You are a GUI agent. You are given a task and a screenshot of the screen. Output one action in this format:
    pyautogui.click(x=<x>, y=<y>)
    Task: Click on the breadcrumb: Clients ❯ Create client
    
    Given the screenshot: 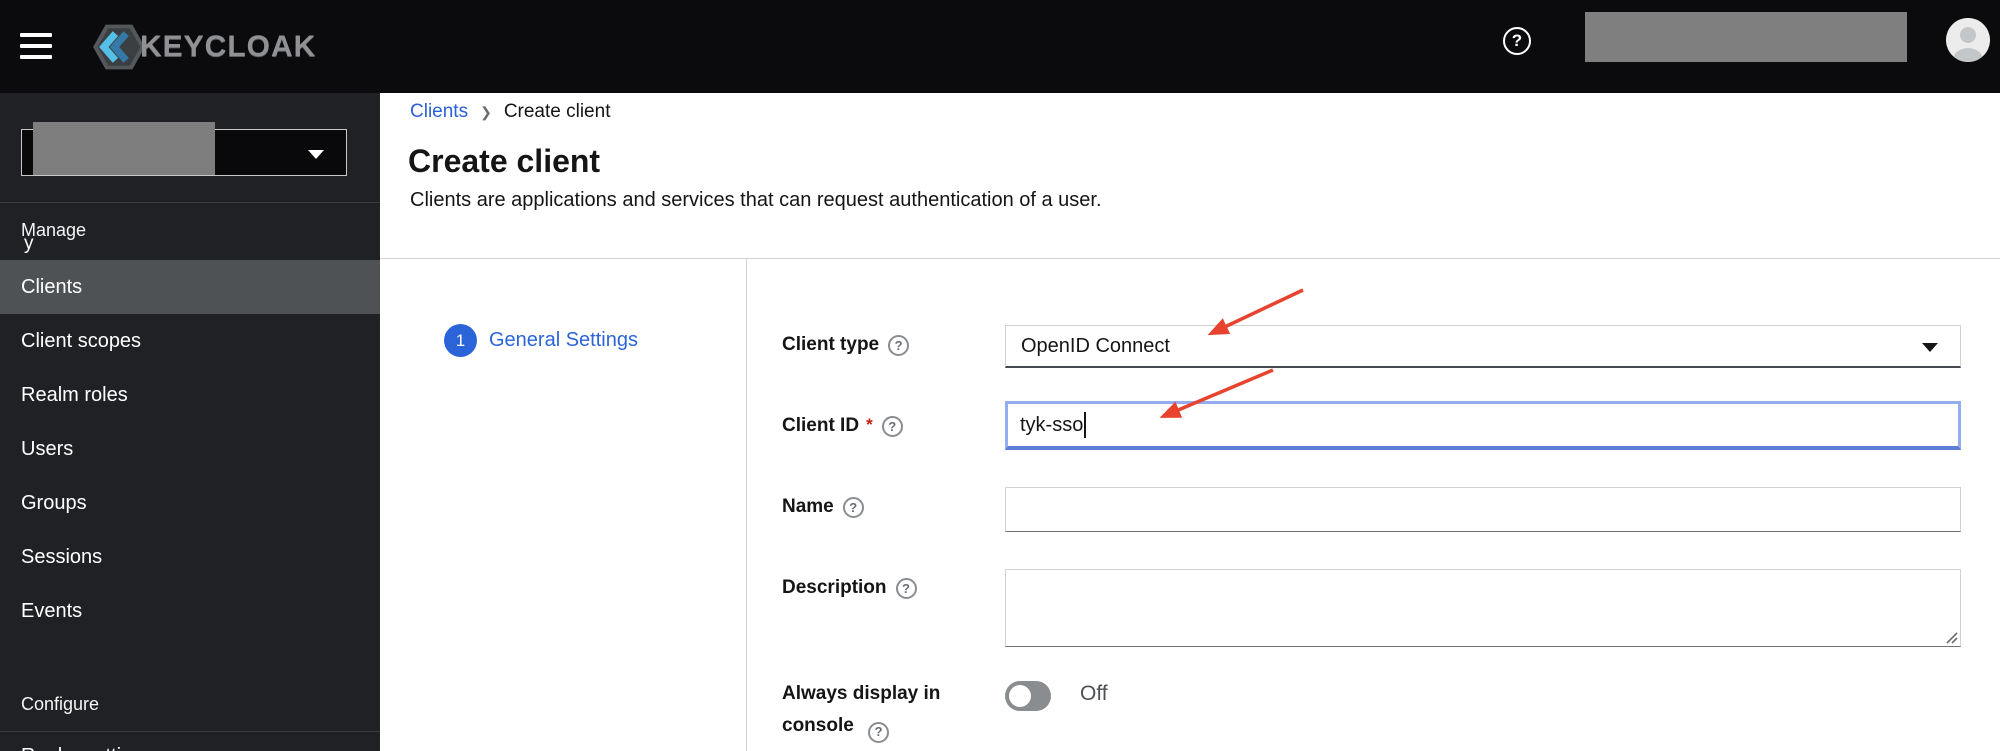 What is the action you would take?
    pyautogui.click(x=510, y=112)
    